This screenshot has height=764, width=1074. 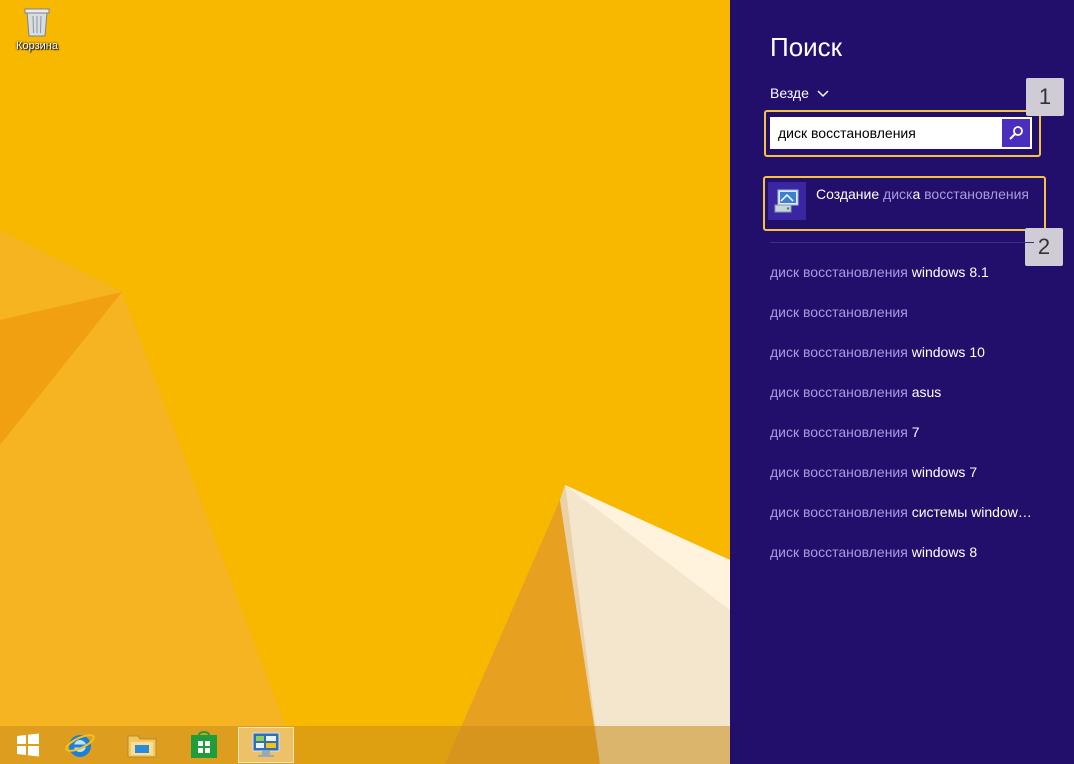 I want to click on taskbar, so click(x=365, y=745).